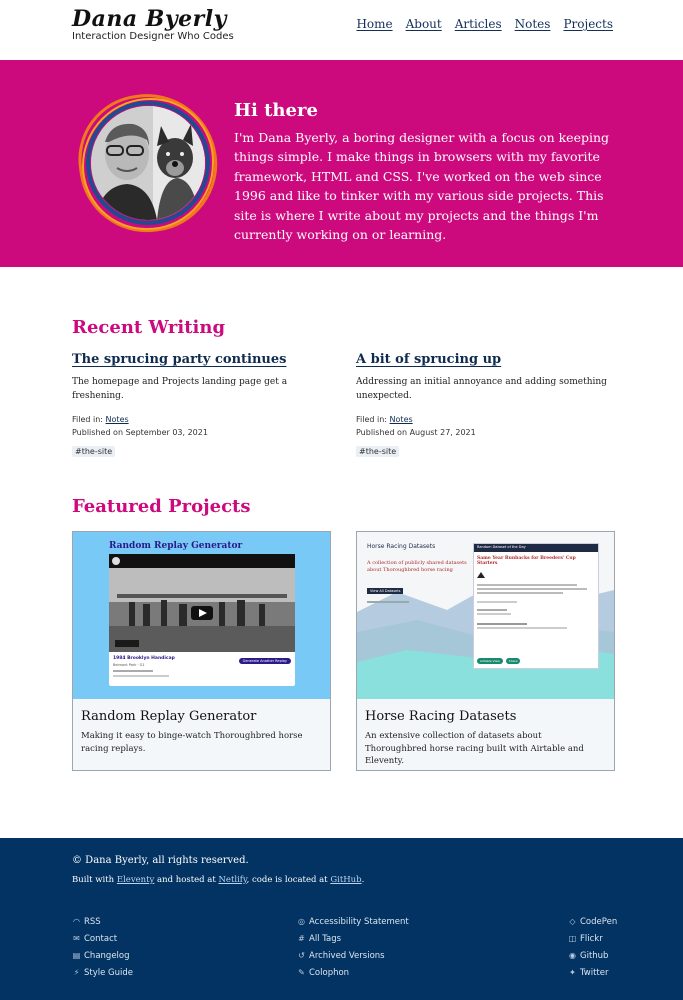 This screenshot has width=683, height=1000. I want to click on thumb-race-sub: Belmont Park · G1, so click(129, 665).